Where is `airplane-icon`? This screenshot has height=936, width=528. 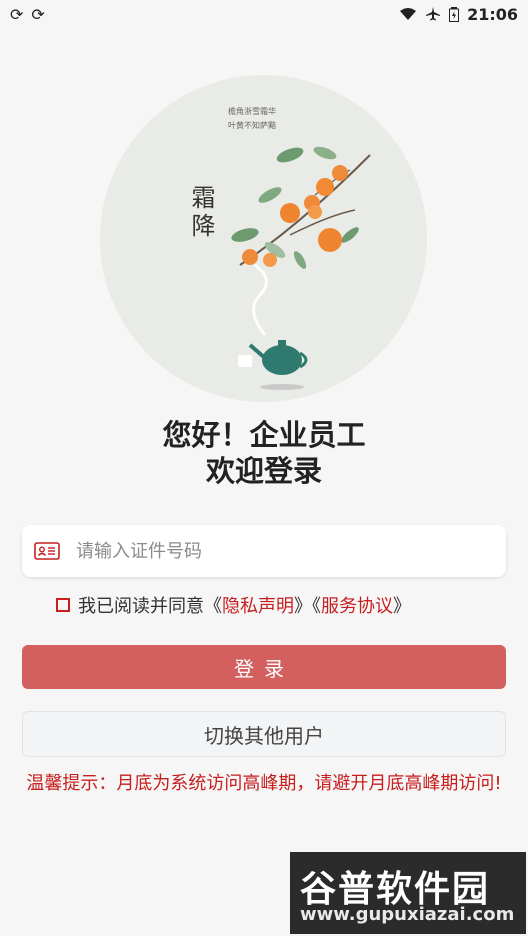
airplane-icon is located at coordinates (433, 14).